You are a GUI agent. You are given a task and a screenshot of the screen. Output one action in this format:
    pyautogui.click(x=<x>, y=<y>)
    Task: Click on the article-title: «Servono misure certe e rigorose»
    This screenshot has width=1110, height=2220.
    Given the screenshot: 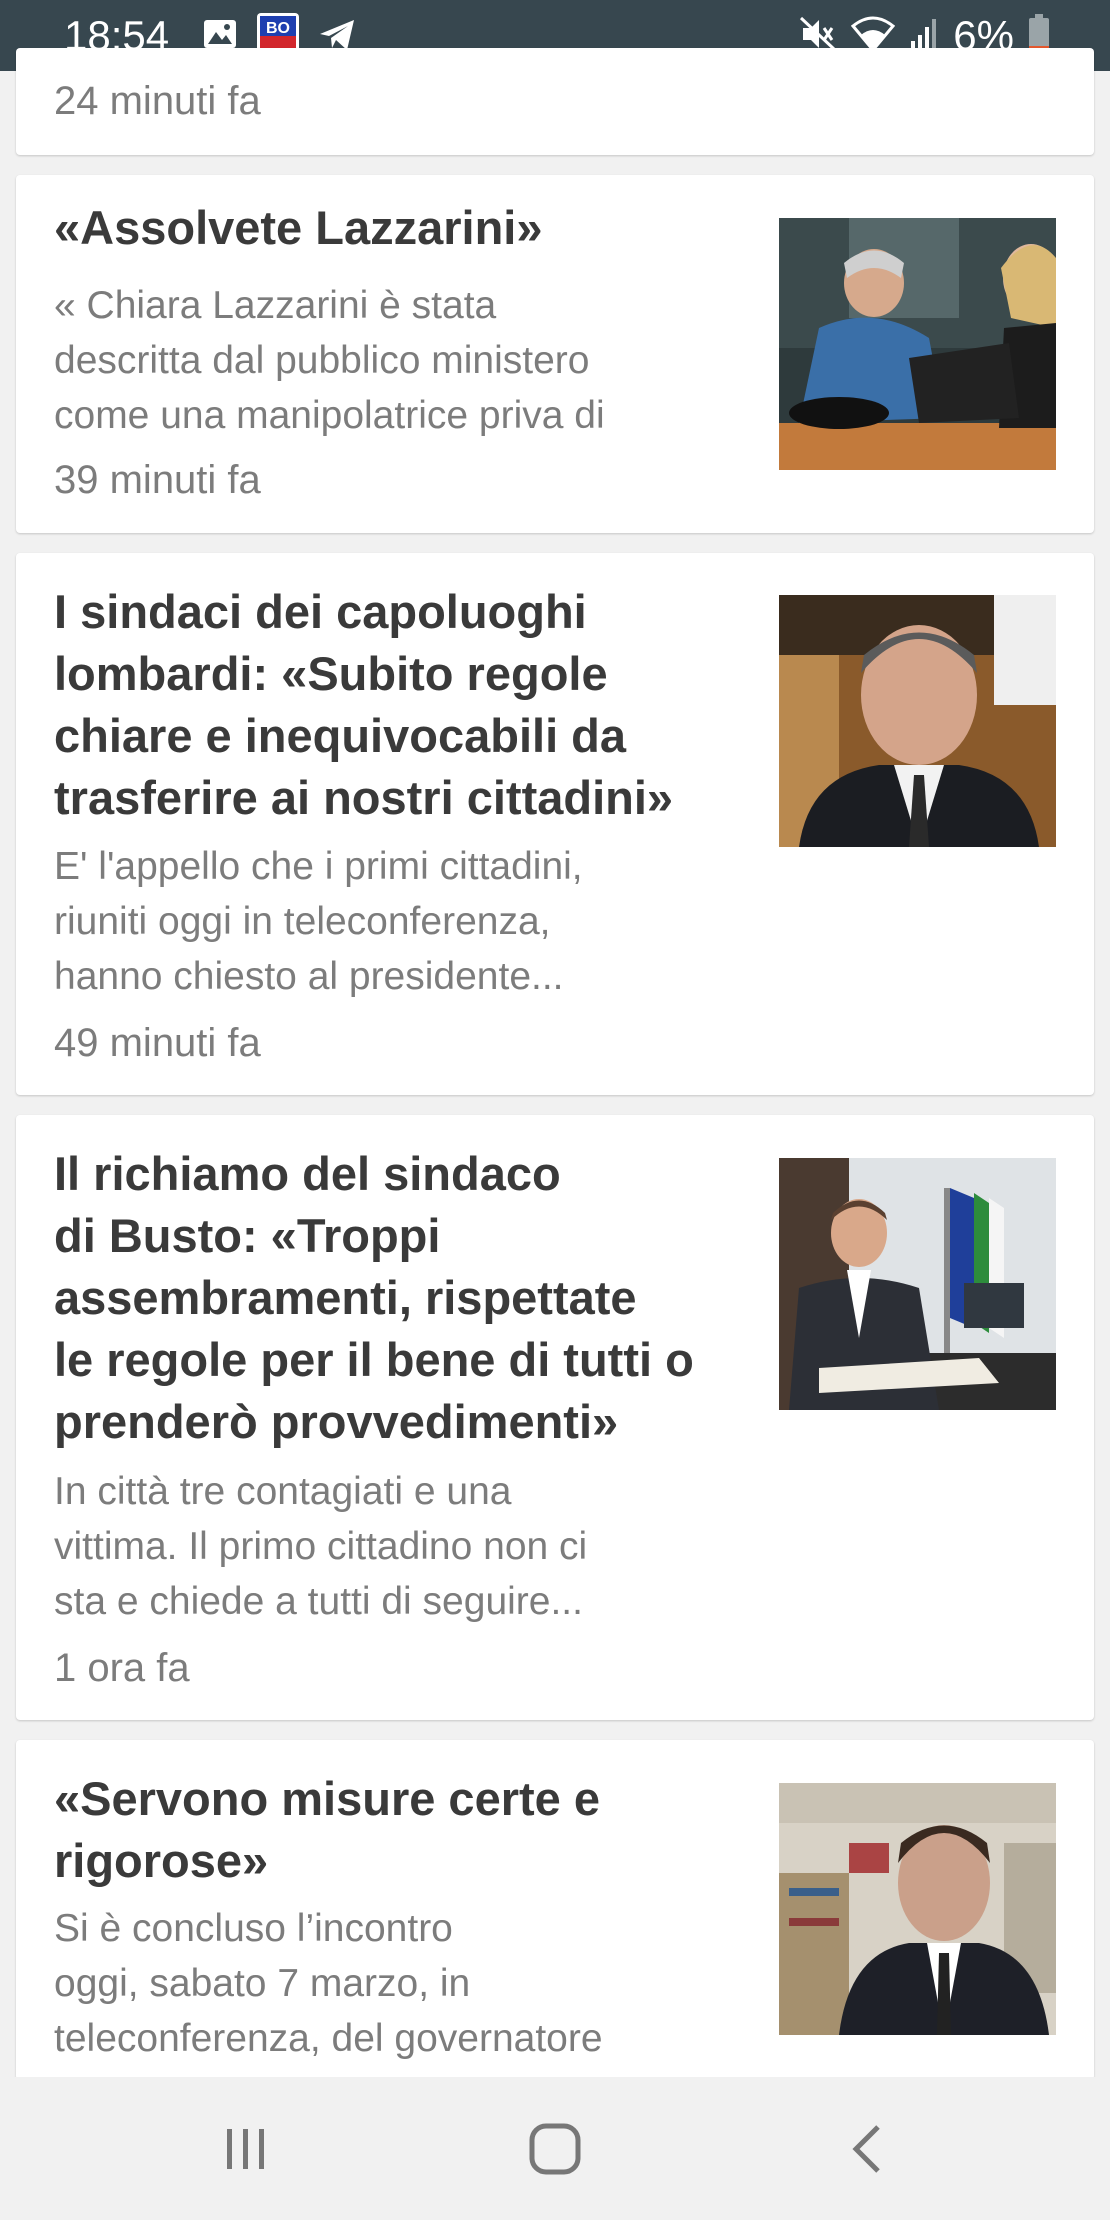 What is the action you would take?
    pyautogui.click(x=404, y=1830)
    